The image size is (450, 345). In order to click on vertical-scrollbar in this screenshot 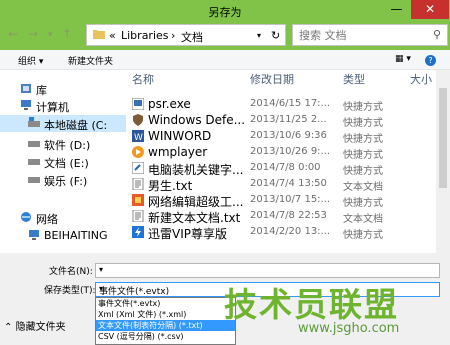, I will do `click(443, 161)`.